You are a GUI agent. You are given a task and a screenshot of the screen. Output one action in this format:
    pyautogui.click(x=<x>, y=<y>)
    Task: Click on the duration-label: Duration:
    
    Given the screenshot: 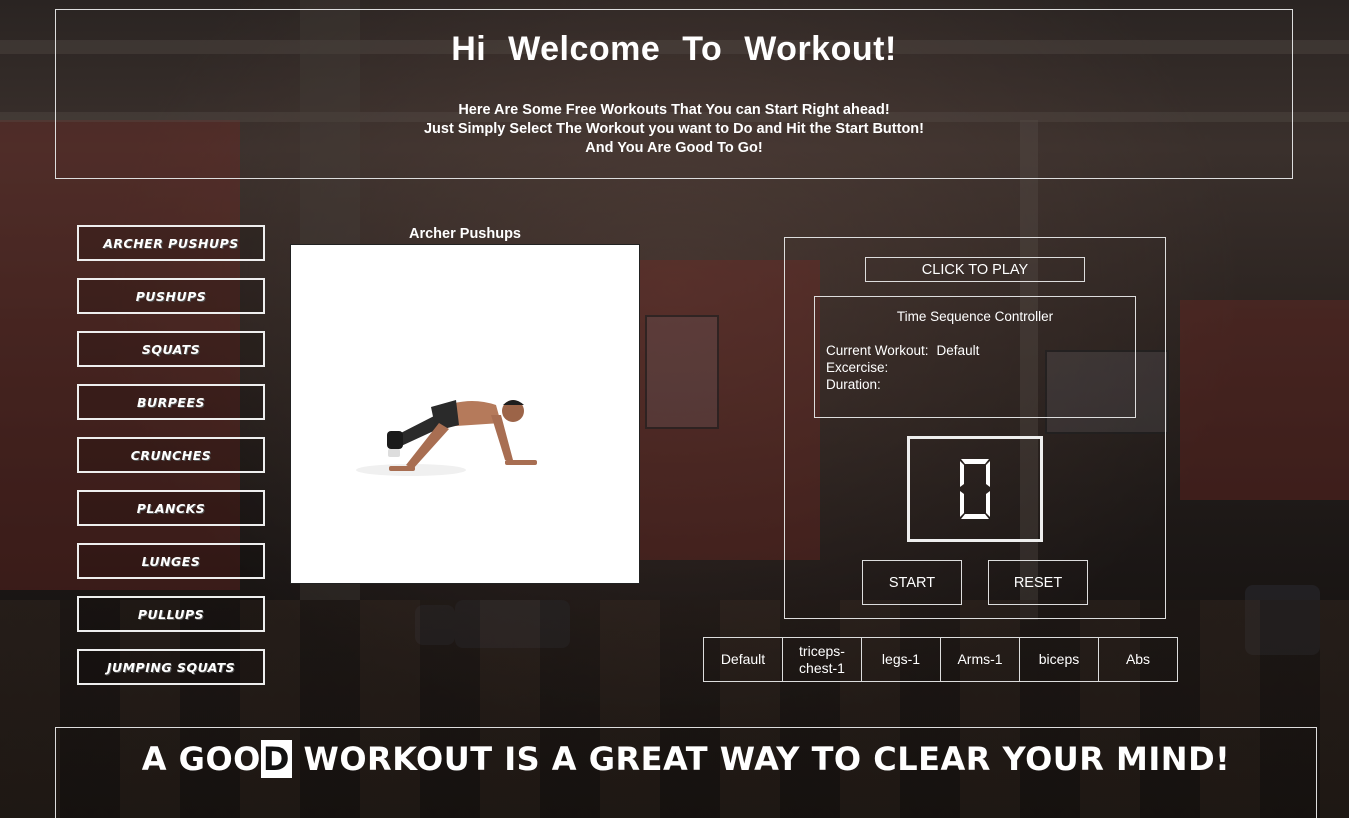 What is the action you would take?
    pyautogui.click(x=853, y=384)
    